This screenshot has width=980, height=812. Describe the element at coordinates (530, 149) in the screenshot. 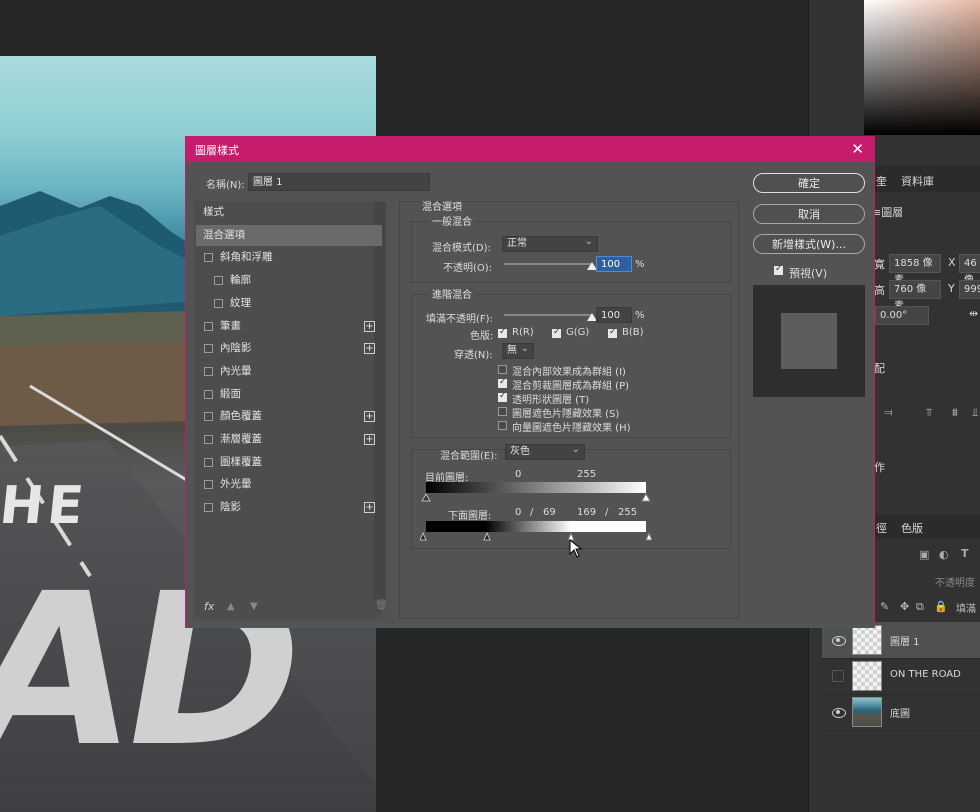

I see `dialog-titlebar: 圖層樣式 ✕` at that location.